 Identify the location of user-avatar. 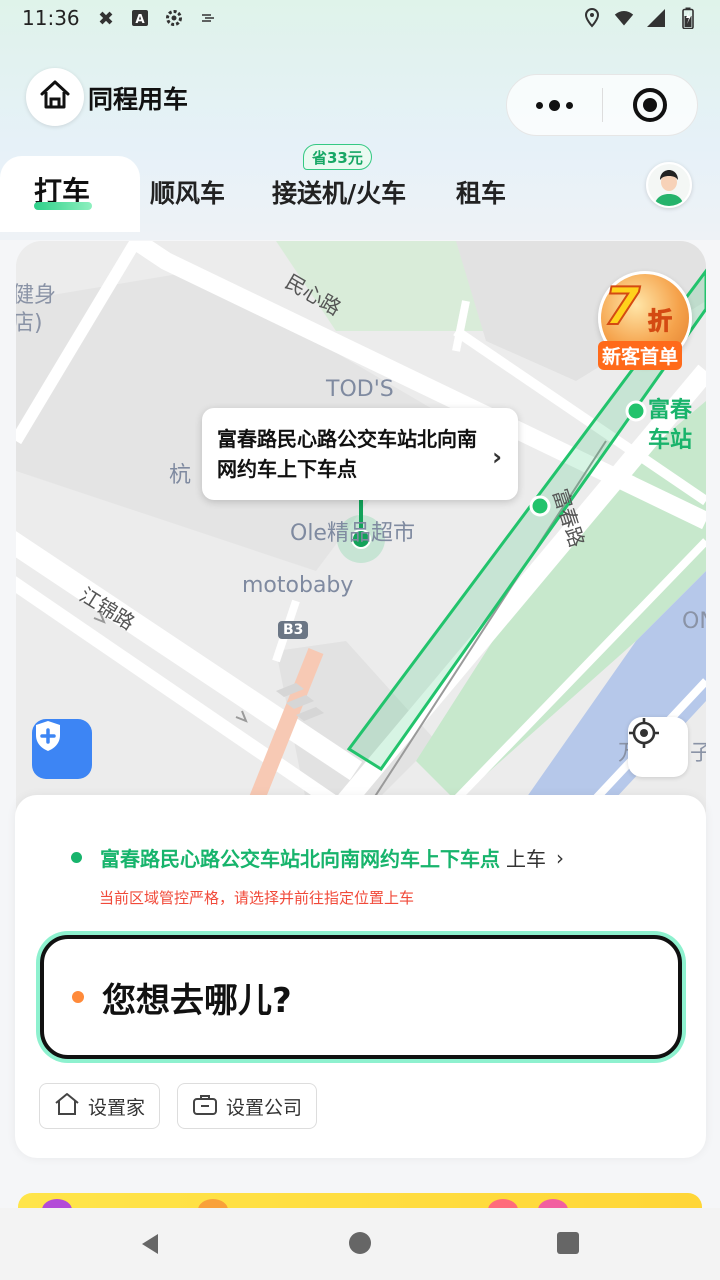
(669, 185).